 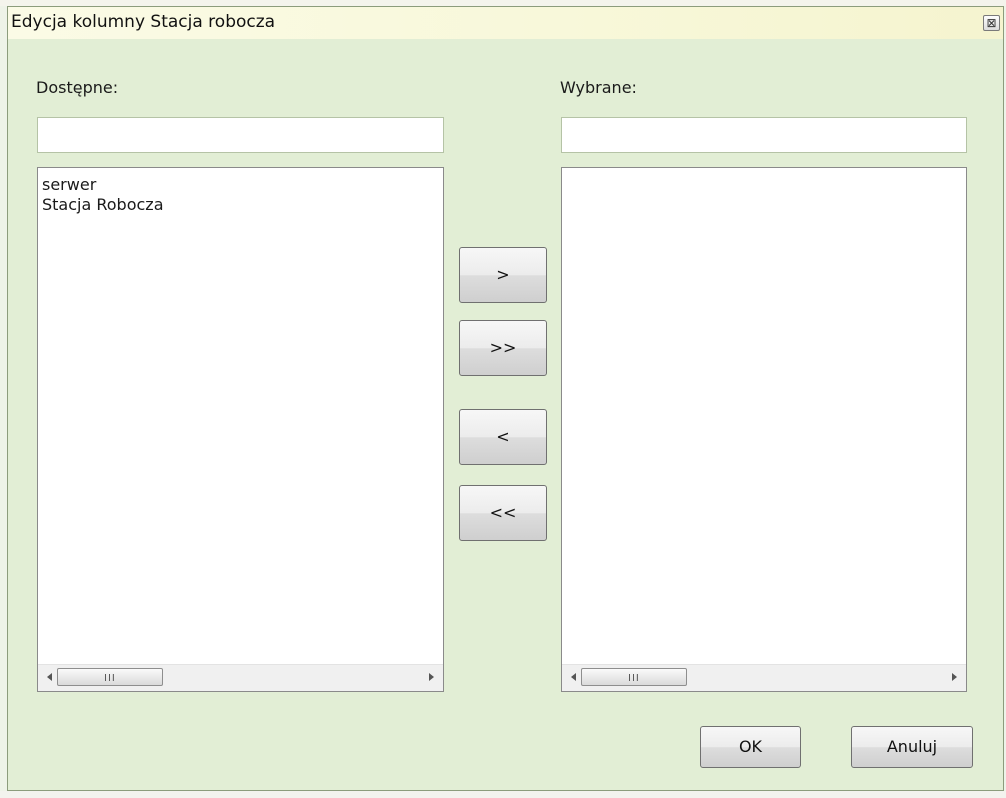 What do you see at coordinates (103, 185) in the screenshot?
I see `list-item: serwer` at bounding box center [103, 185].